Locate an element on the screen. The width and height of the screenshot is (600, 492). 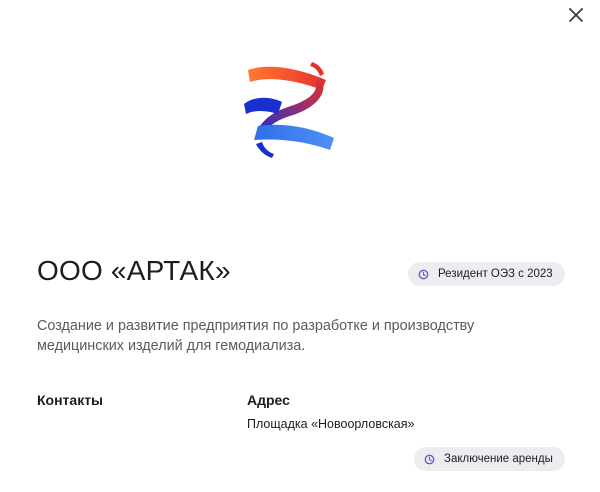
resident-badge-label: Резидент ОЭЗ с 2023 is located at coordinates (495, 274).